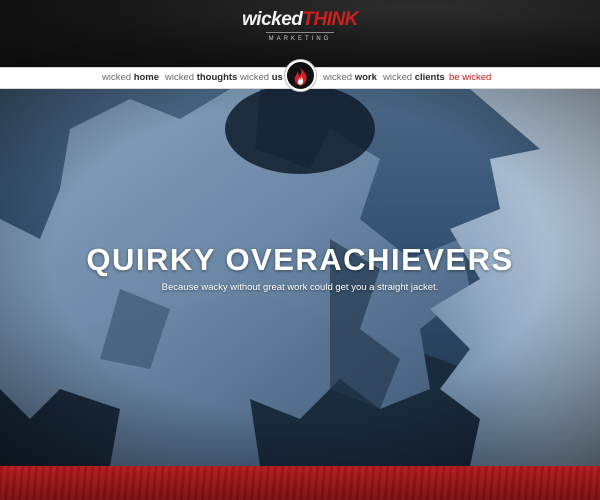 This screenshot has width=600, height=500. I want to click on nav-label: work, so click(365, 77).